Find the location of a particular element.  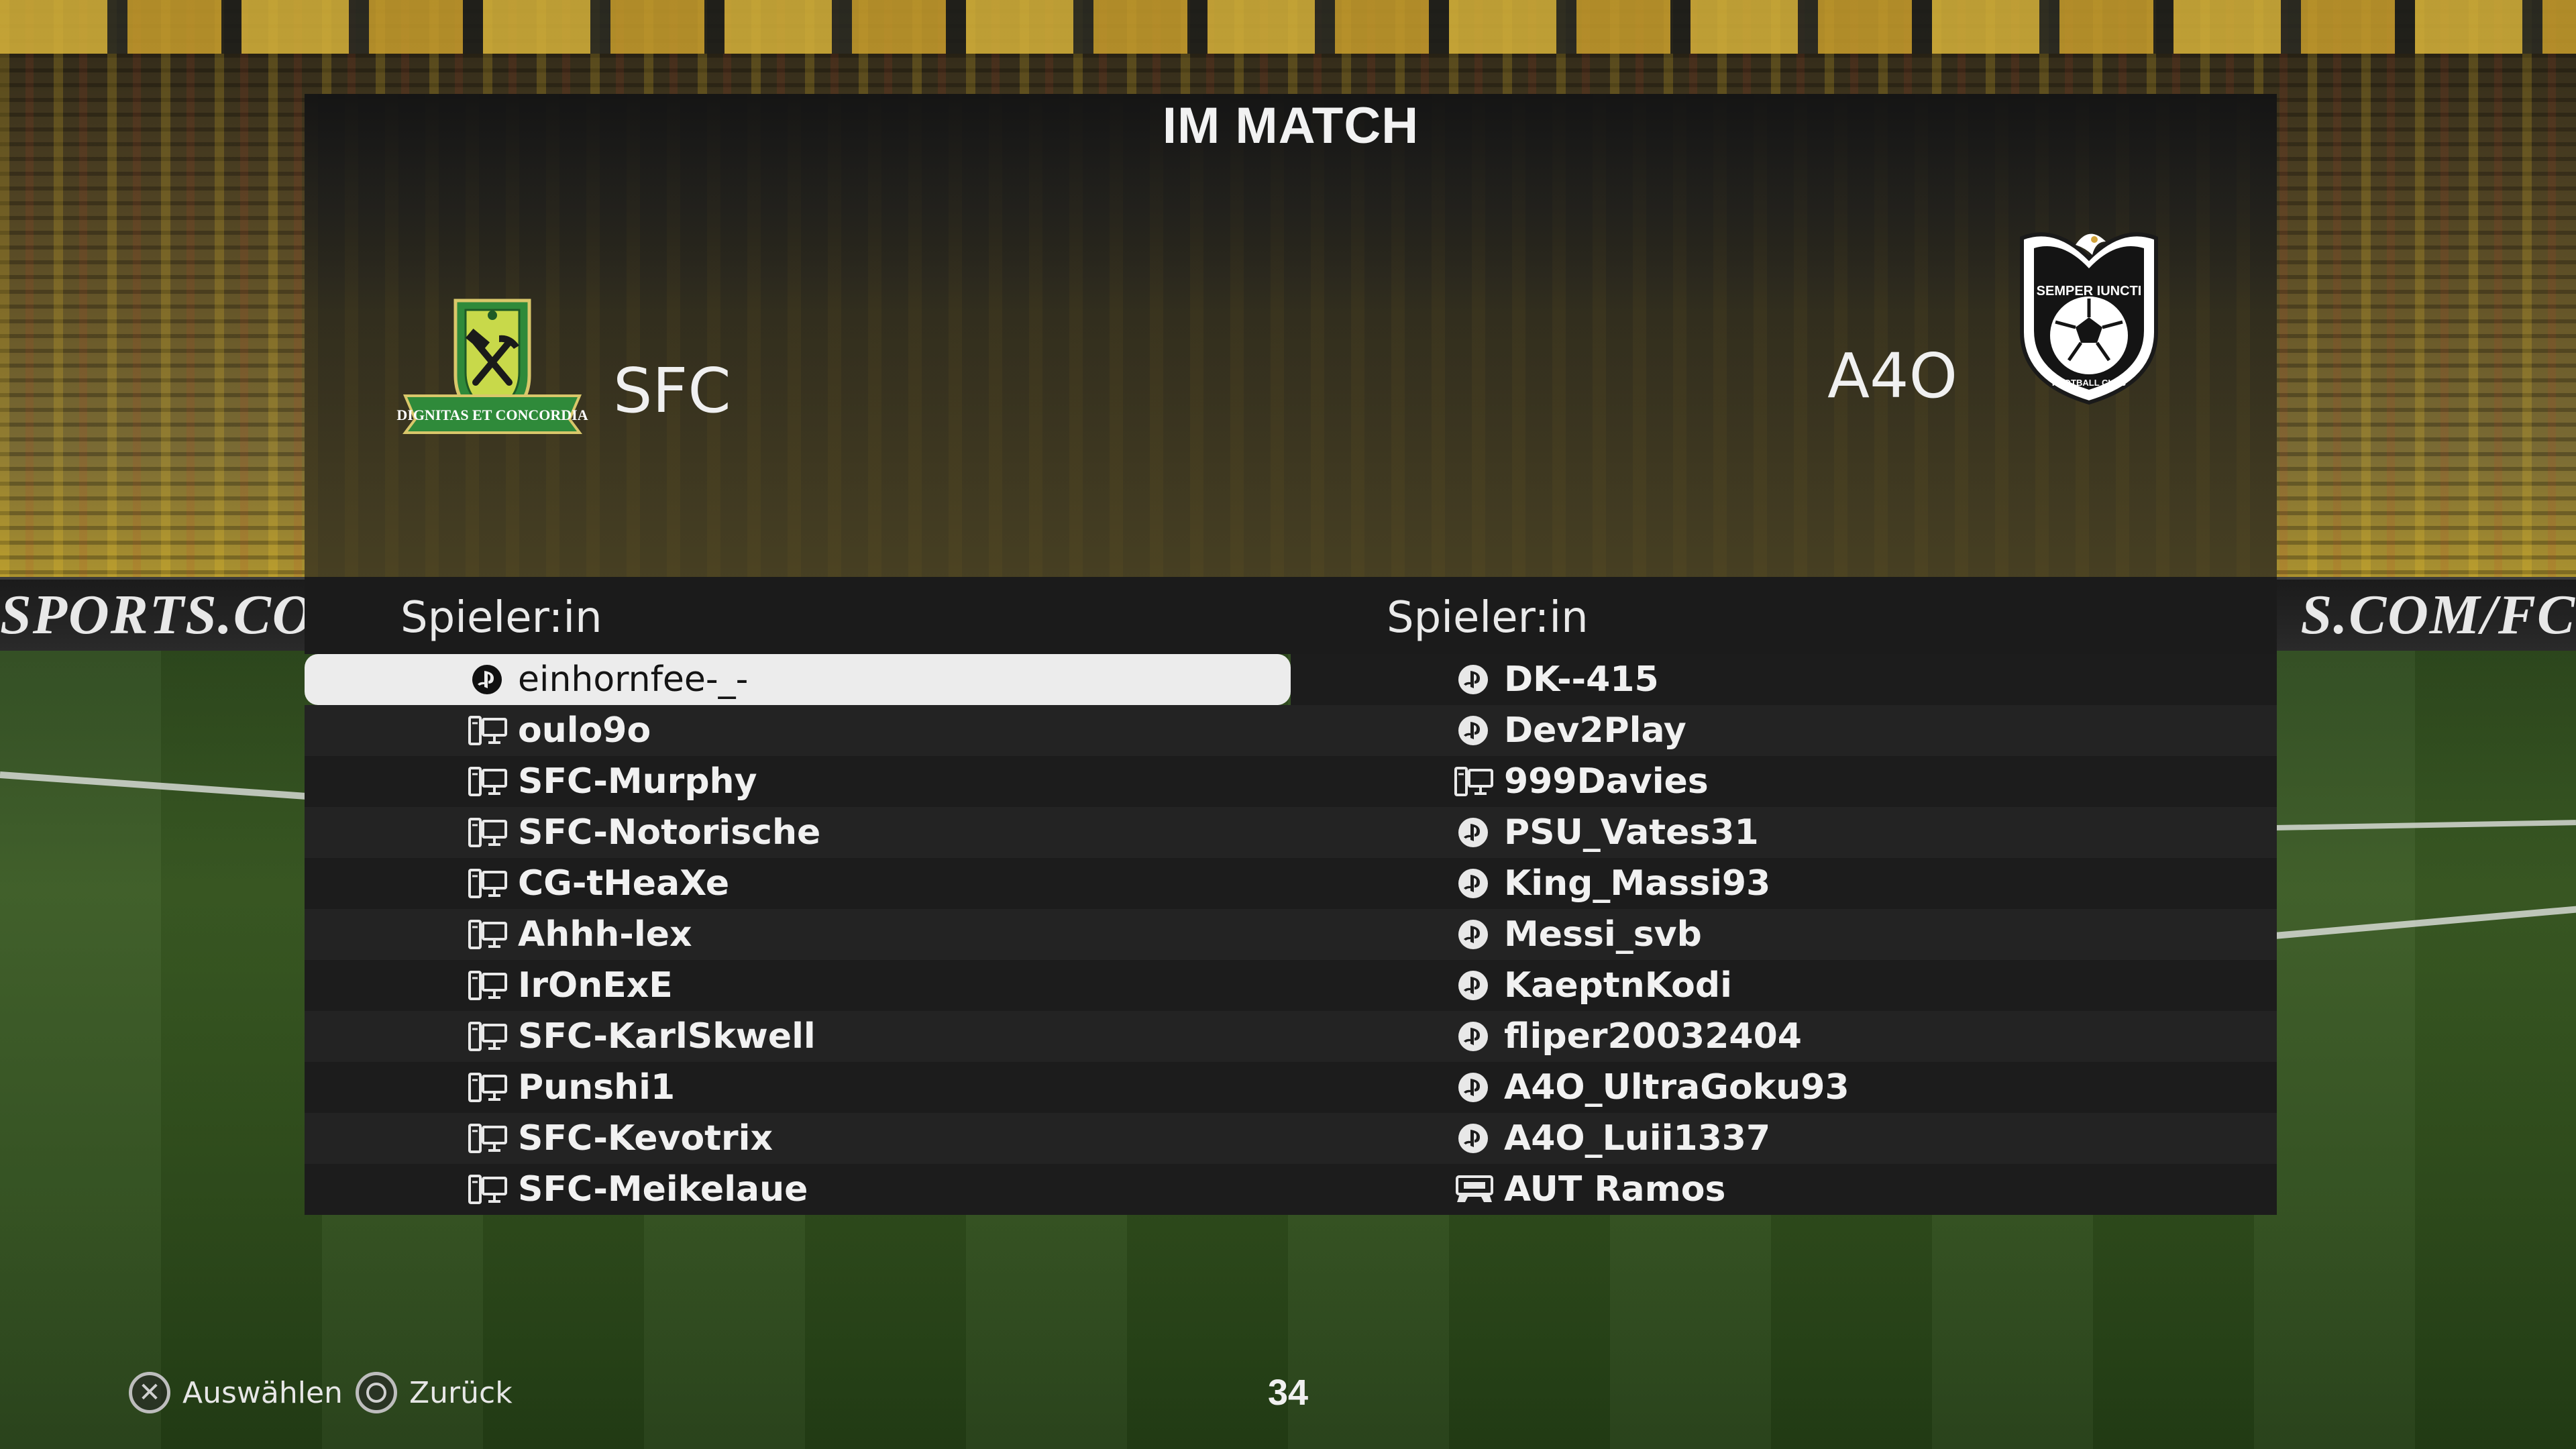

player-name: PSU_Vates31 is located at coordinates (1631, 832).